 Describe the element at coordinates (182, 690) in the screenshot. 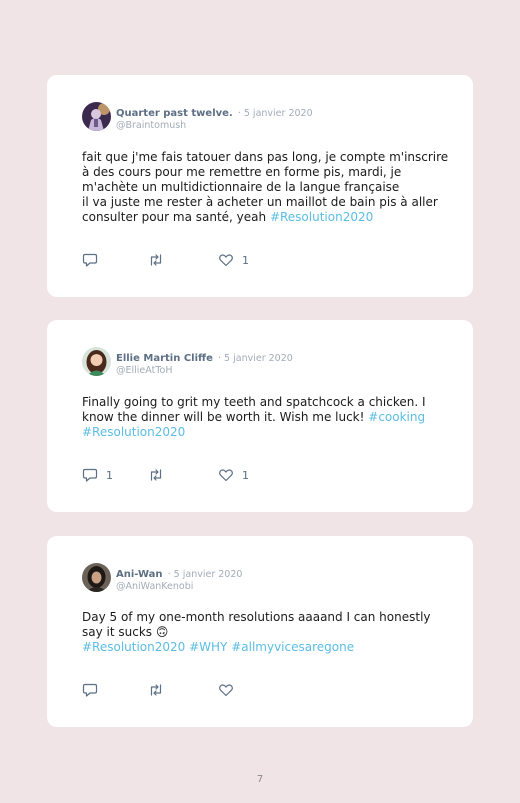

I see `tweet-actions` at that location.